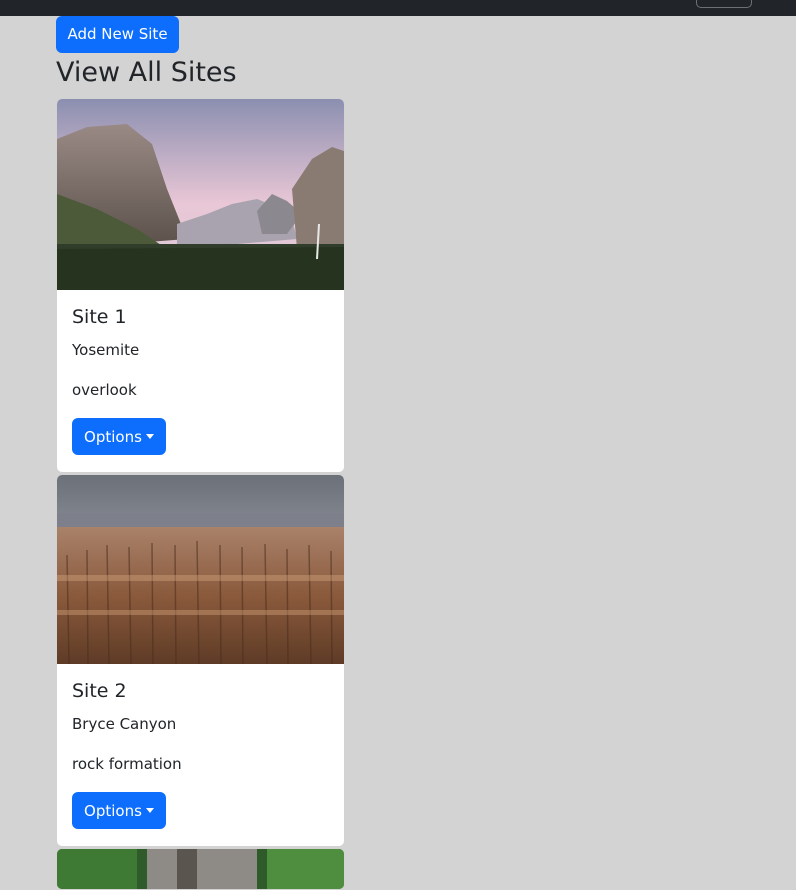  What do you see at coordinates (106, 350) in the screenshot?
I see `site-location: Yosemite` at bounding box center [106, 350].